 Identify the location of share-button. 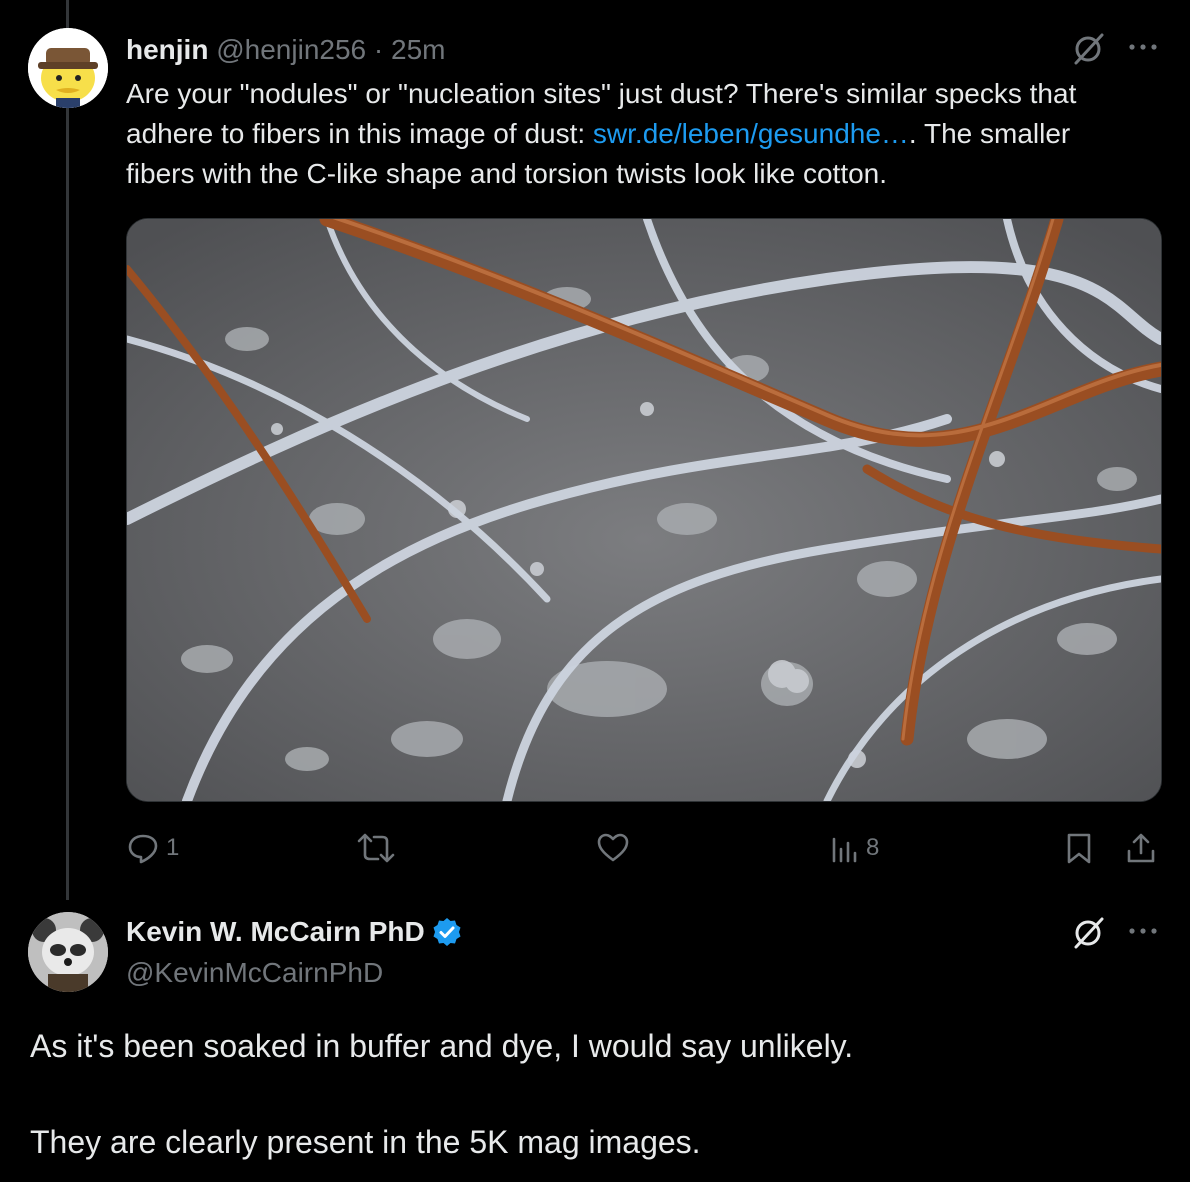
(1141, 848).